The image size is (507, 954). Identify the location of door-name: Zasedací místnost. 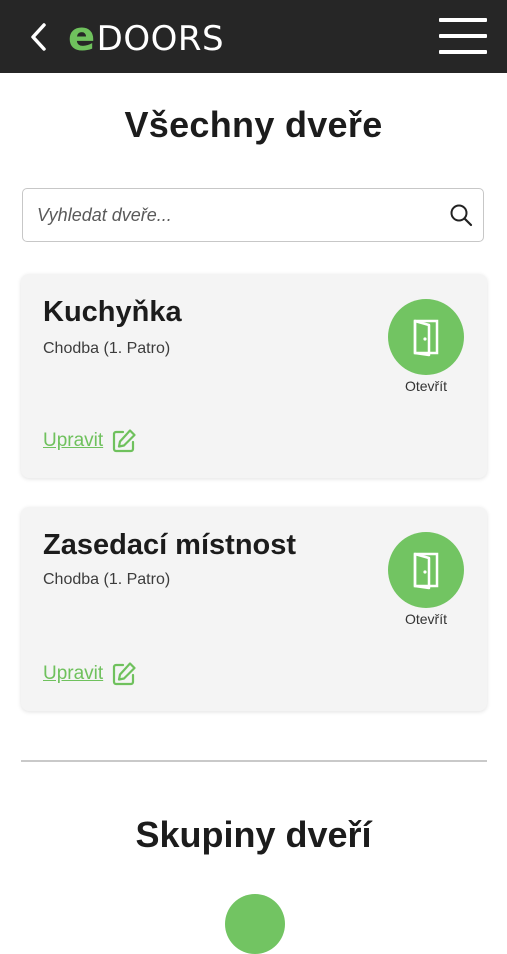
(170, 545).